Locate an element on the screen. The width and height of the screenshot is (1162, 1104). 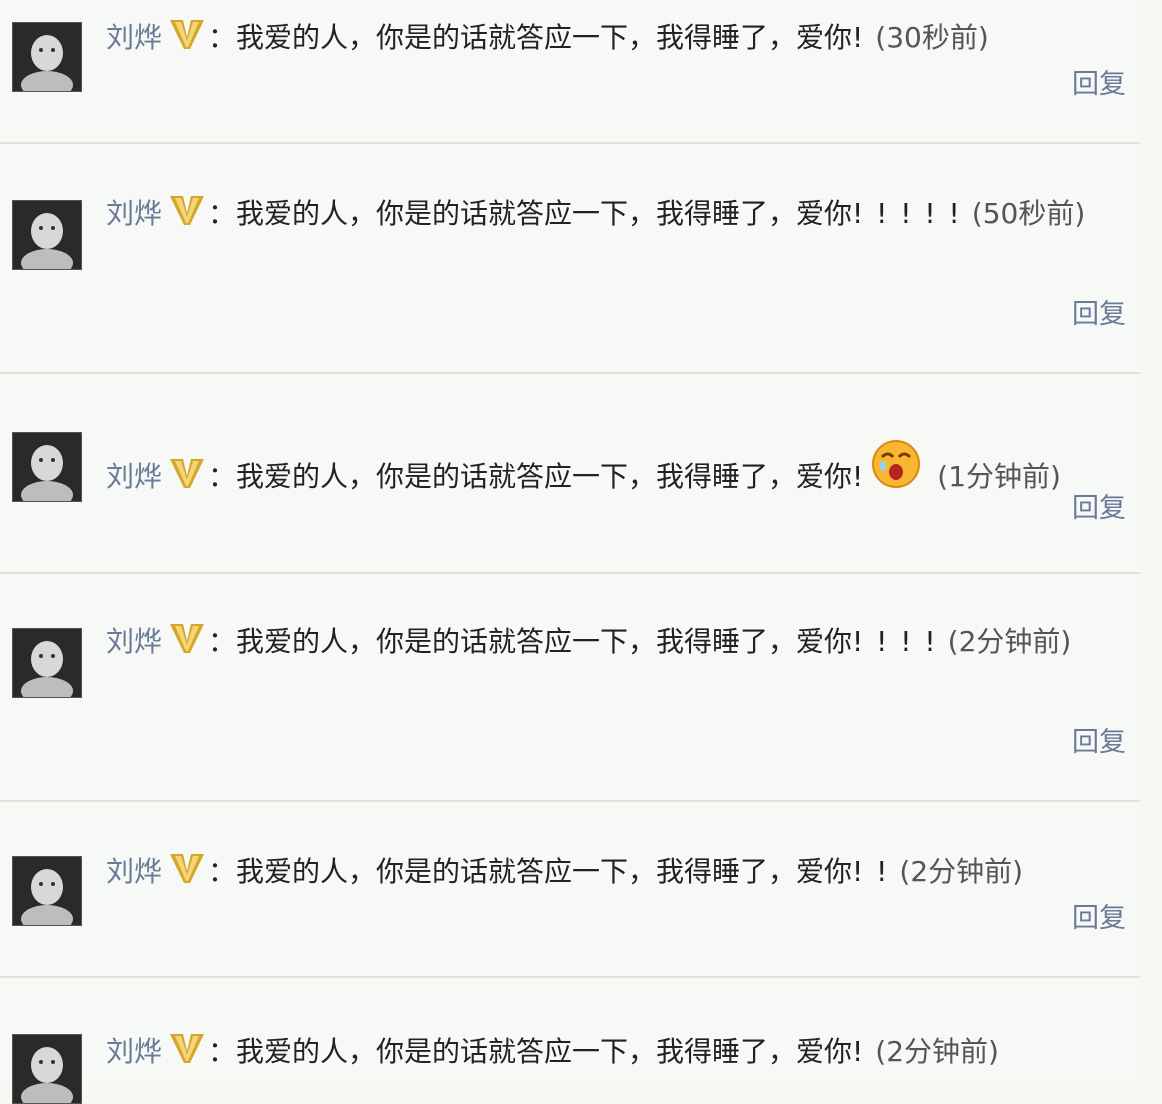
crying-face-emoji-icon is located at coordinates (896, 464).